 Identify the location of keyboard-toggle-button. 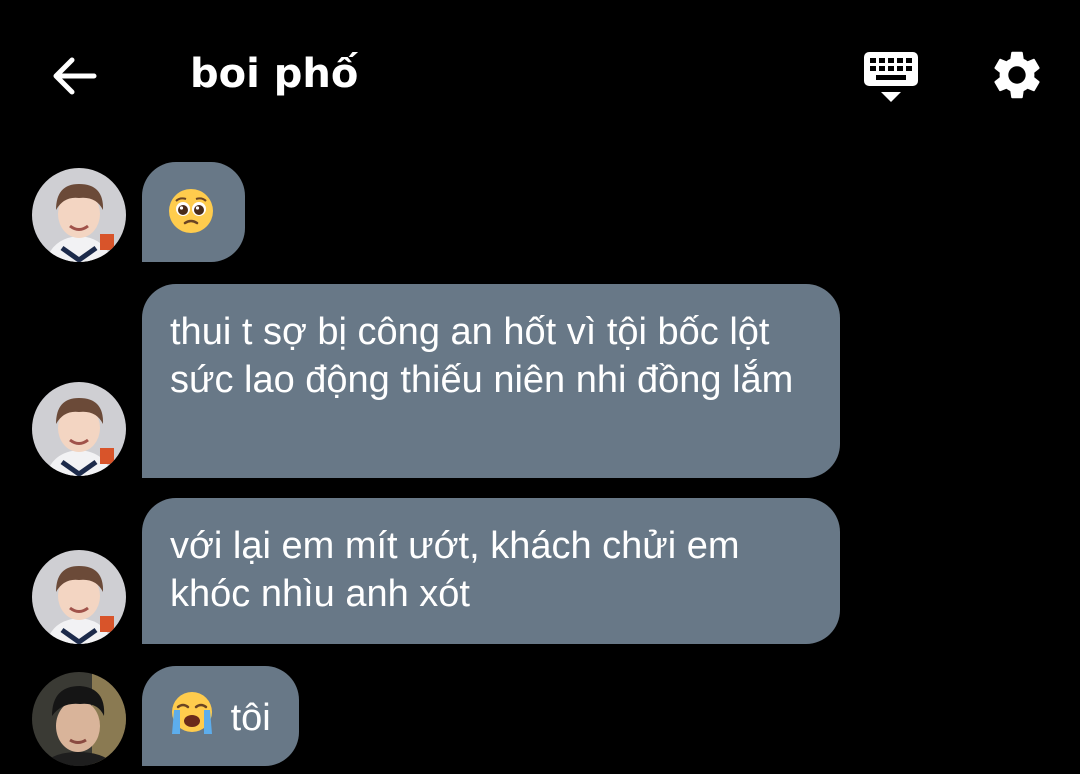
(891, 77).